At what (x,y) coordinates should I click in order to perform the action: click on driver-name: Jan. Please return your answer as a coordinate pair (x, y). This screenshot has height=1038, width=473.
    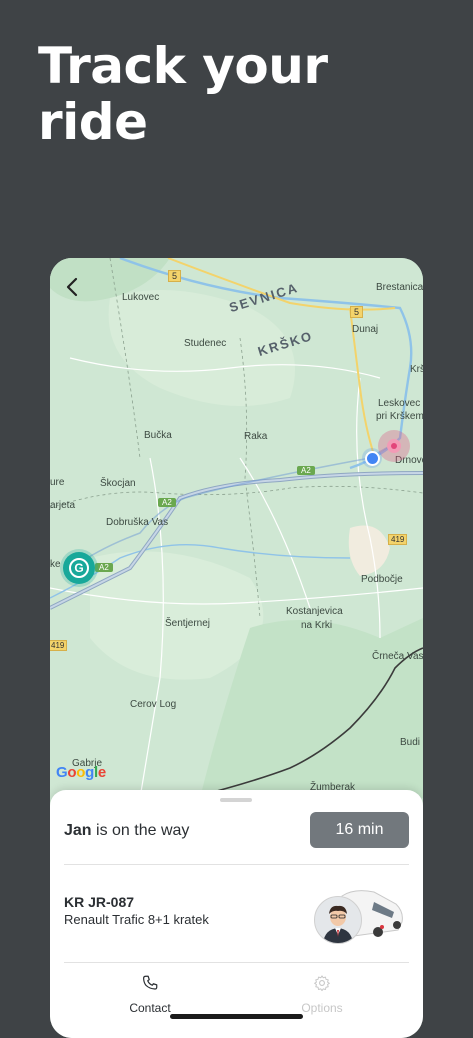
    Looking at the image, I should click on (78, 830).